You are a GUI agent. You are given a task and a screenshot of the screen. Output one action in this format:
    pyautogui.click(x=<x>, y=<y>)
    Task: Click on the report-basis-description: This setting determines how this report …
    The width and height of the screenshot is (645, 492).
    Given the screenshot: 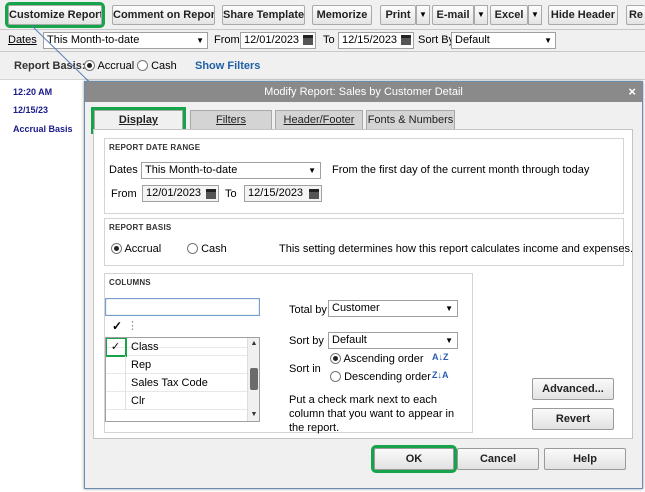 What is the action you would take?
    pyautogui.click(x=456, y=249)
    